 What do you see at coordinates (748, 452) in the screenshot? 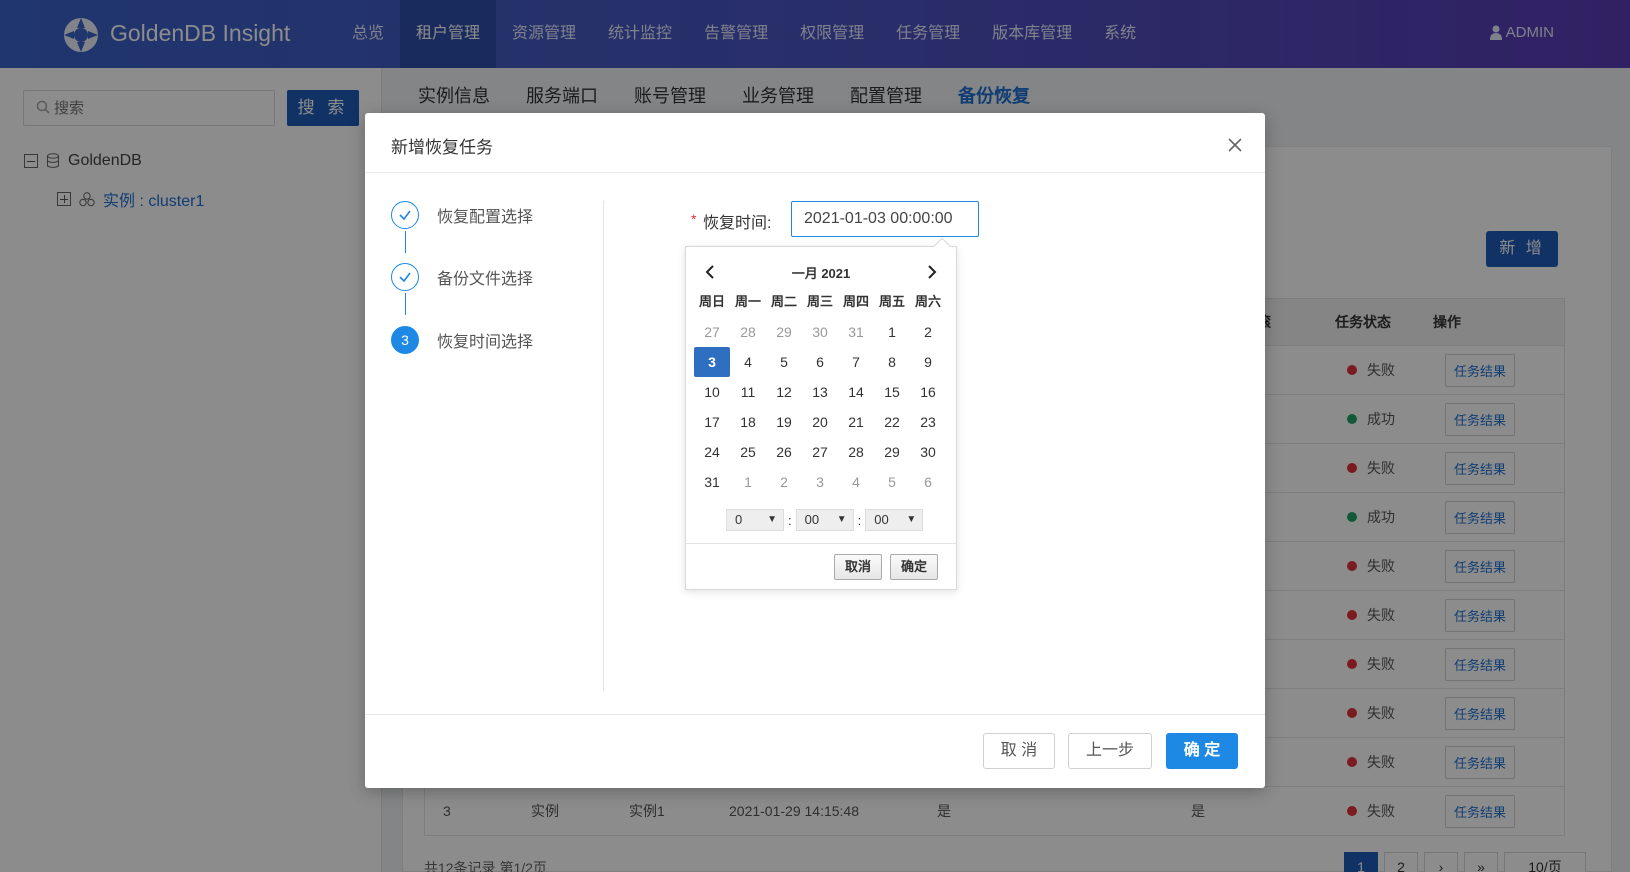
I see `calendar-day: 25` at bounding box center [748, 452].